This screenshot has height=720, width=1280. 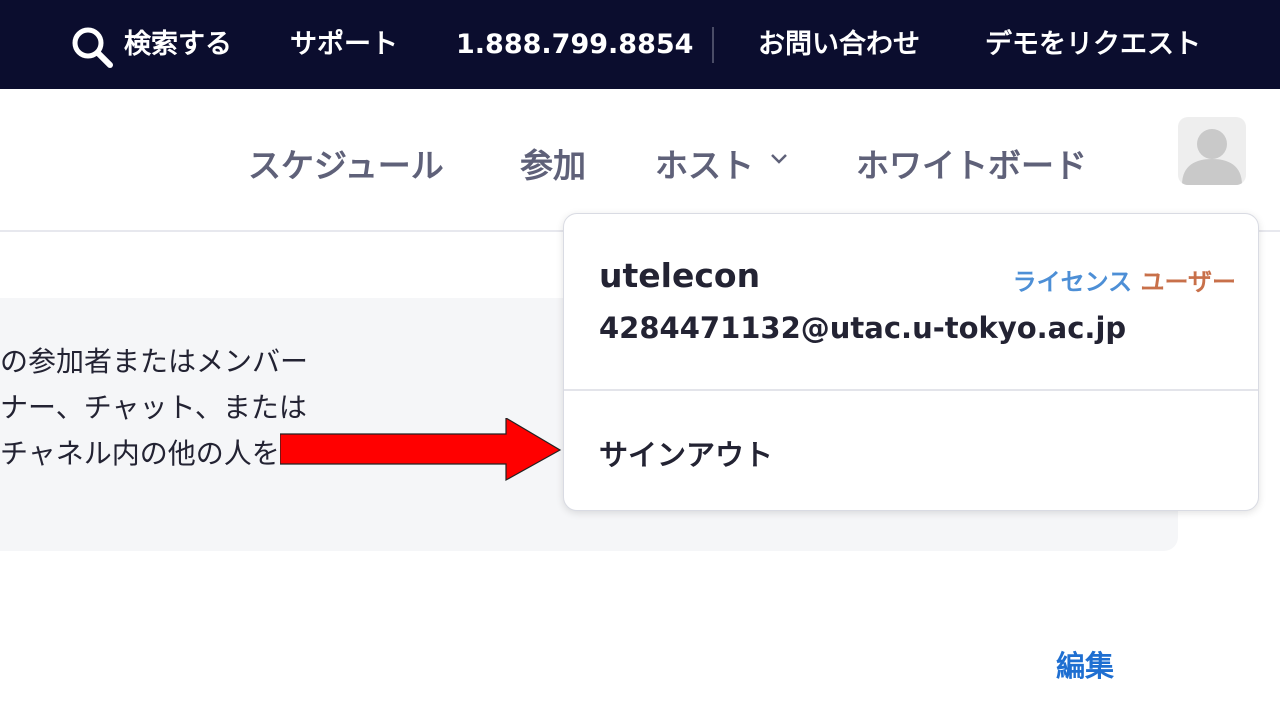 What do you see at coordinates (779, 159) in the screenshot?
I see `chevron-down-icon` at bounding box center [779, 159].